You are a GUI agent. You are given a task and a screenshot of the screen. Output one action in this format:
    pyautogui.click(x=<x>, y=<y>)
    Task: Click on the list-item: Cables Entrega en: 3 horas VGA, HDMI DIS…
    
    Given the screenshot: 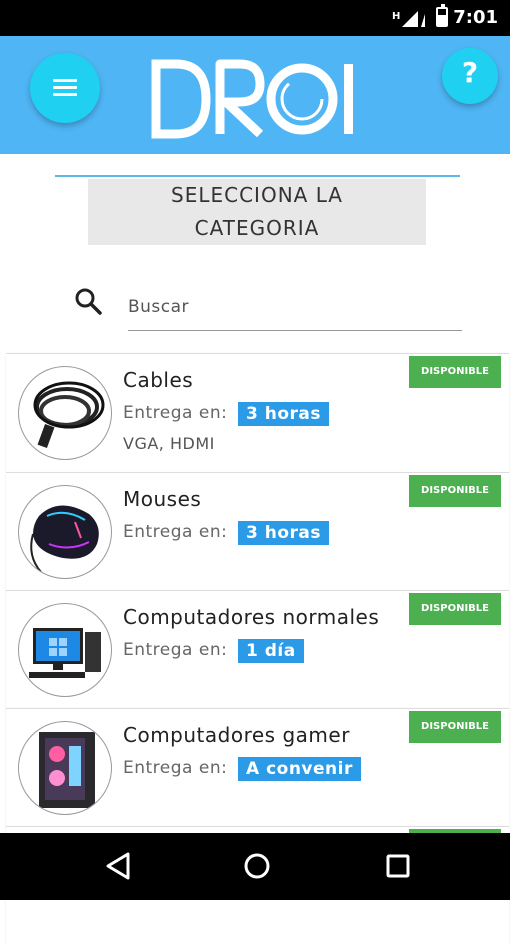 What is the action you would take?
    pyautogui.click(x=257, y=412)
    